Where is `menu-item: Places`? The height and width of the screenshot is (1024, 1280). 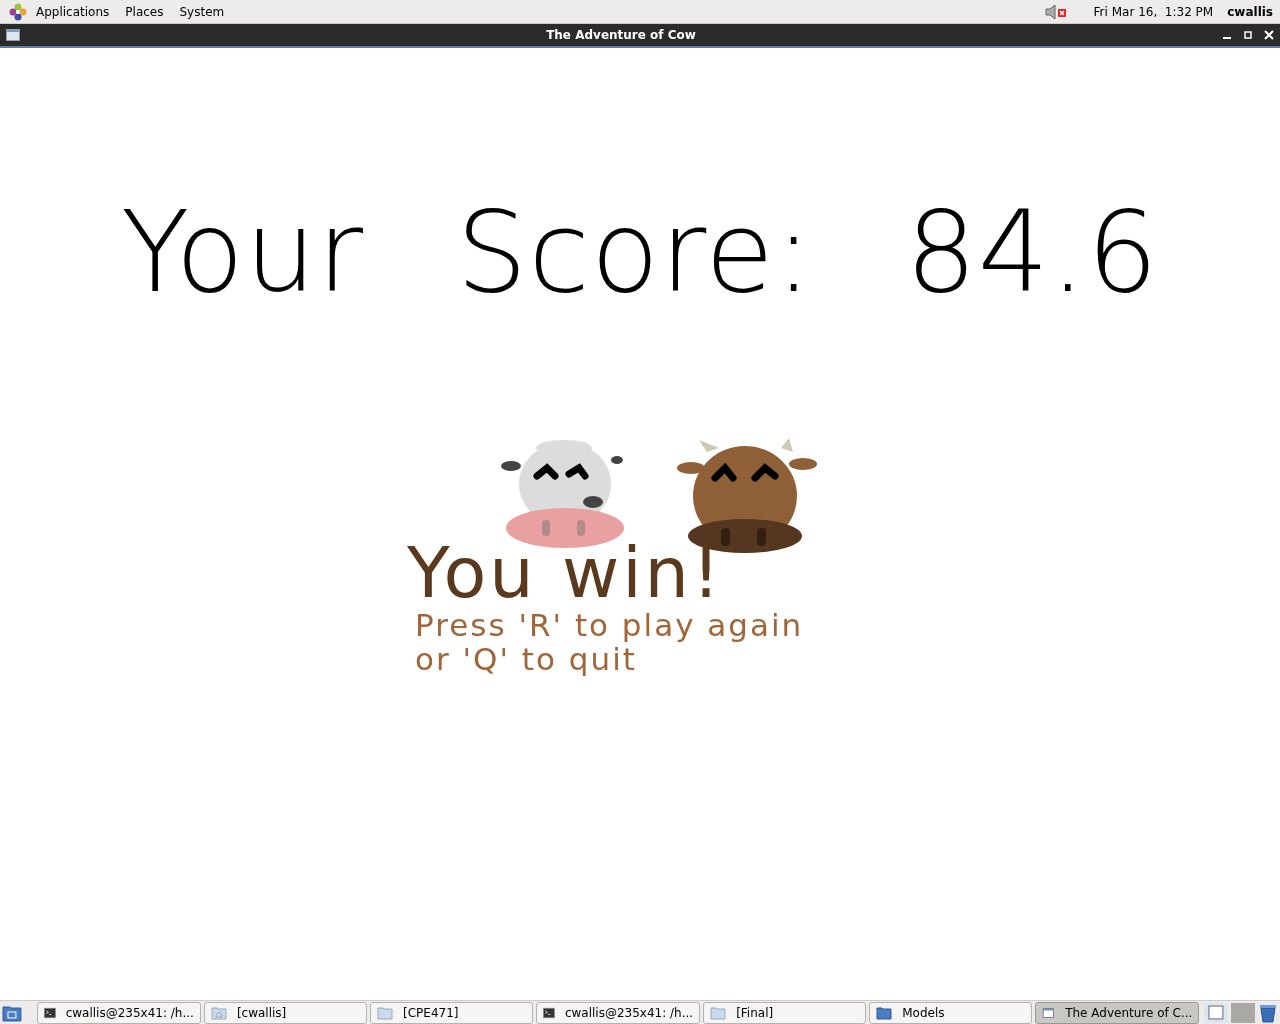 menu-item: Places is located at coordinates (144, 11).